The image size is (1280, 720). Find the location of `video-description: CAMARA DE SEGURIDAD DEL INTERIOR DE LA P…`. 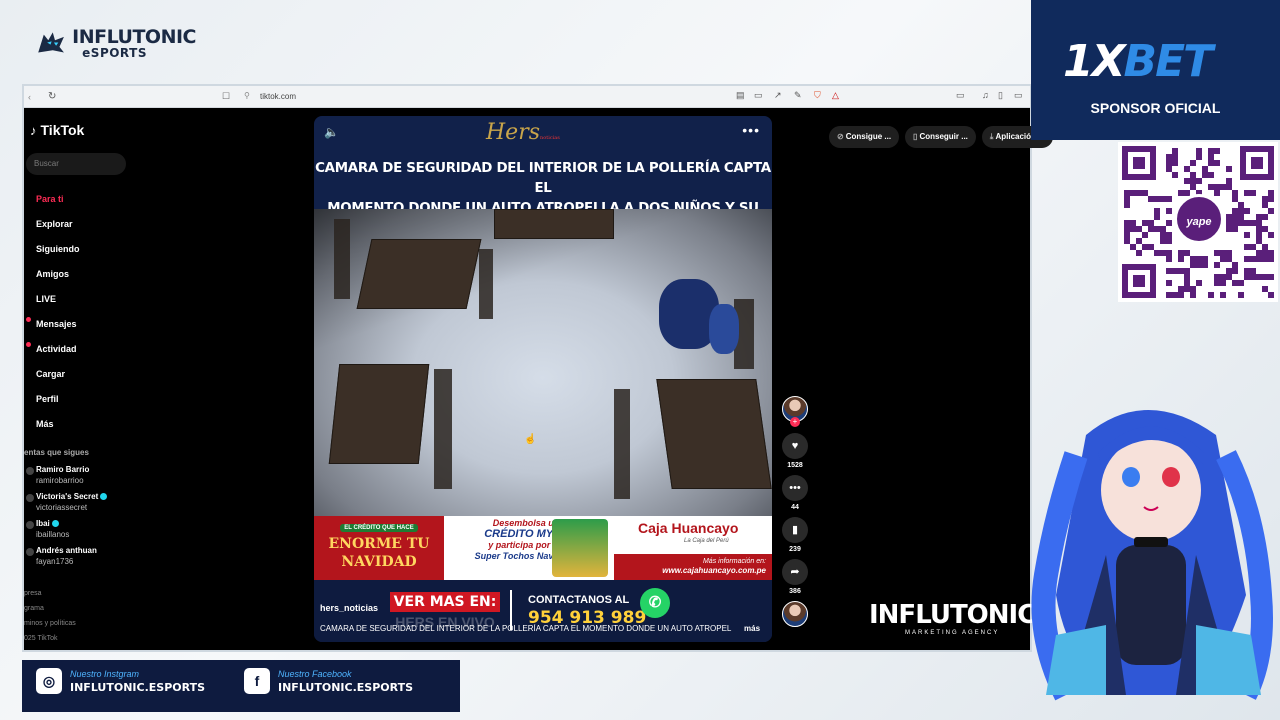

video-description: CAMARA DE SEGURIDAD DEL INTERIOR DE LA P… is located at coordinates (526, 628).